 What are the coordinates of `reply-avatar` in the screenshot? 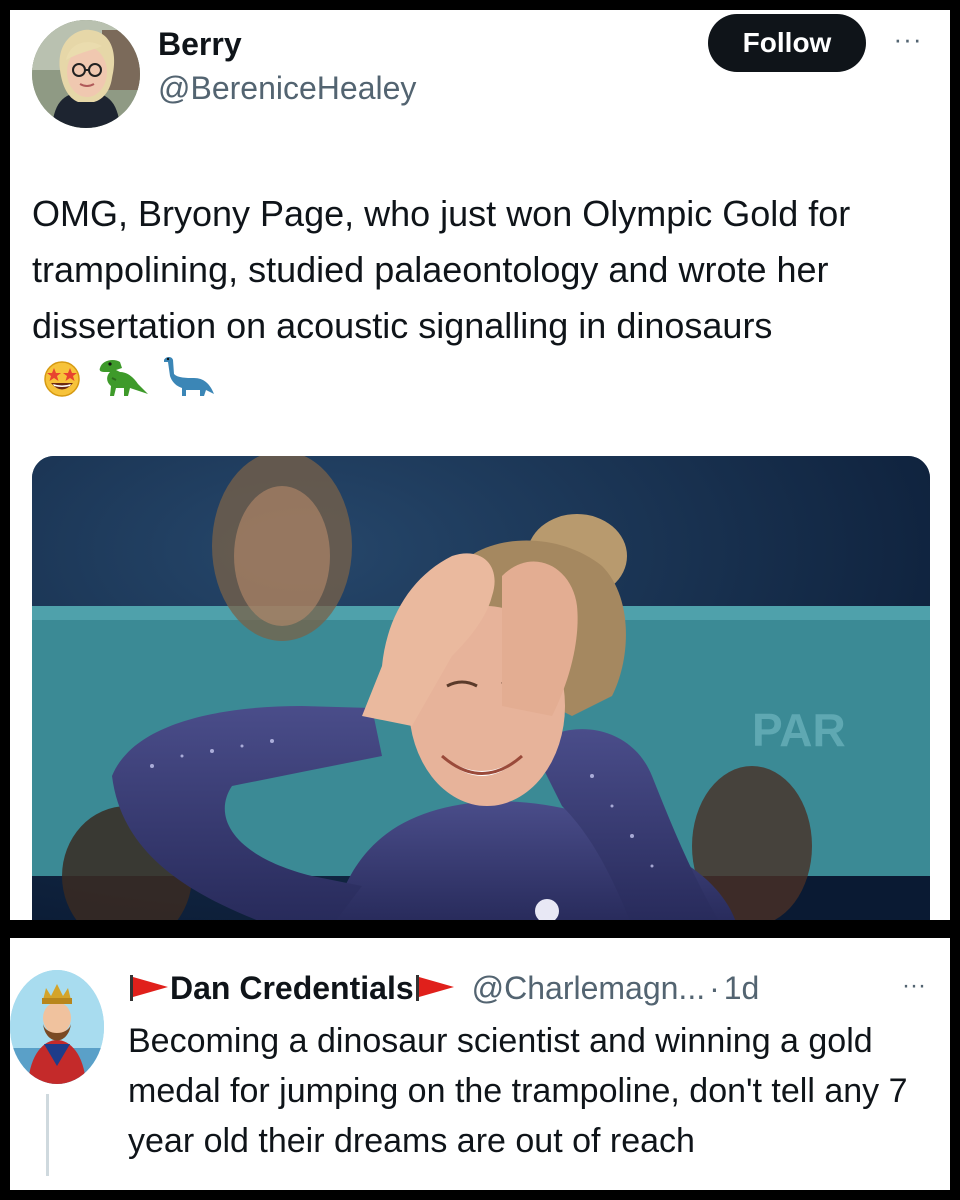 It's located at (57, 1027).